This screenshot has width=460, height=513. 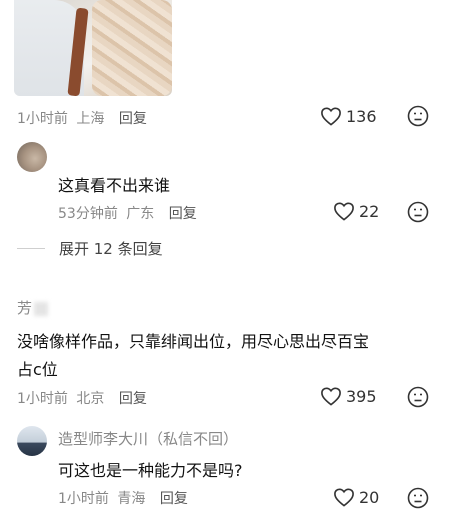 I want to click on reply-meta: 53分钟前 广东 回复, so click(x=127, y=213).